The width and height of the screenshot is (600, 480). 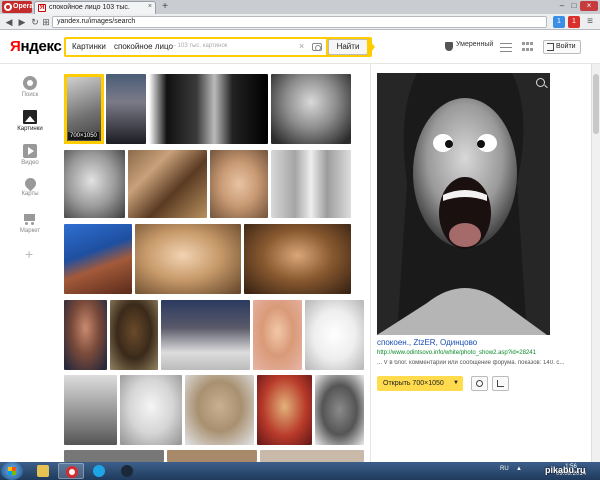 What do you see at coordinates (371, 47) in the screenshot?
I see `search-arrow-decoration` at bounding box center [371, 47].